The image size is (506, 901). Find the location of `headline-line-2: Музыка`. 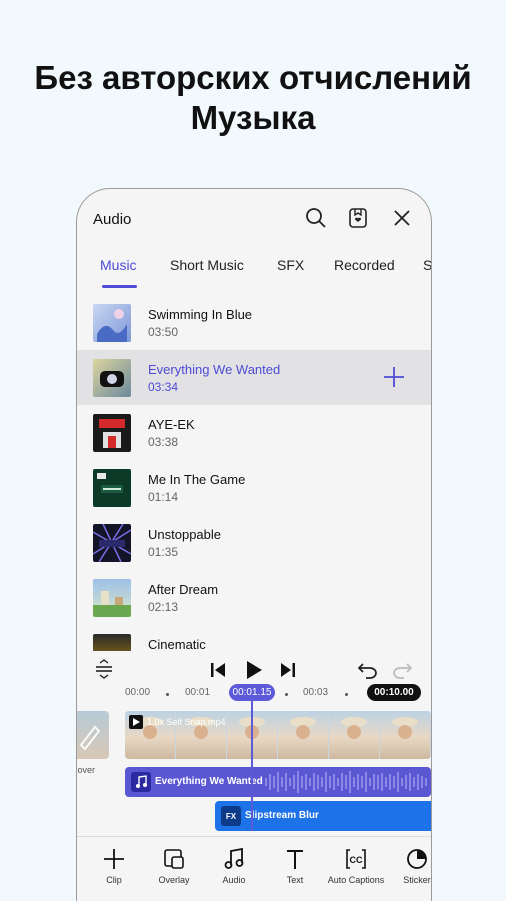

headline-line-2: Музыка is located at coordinates (253, 117).